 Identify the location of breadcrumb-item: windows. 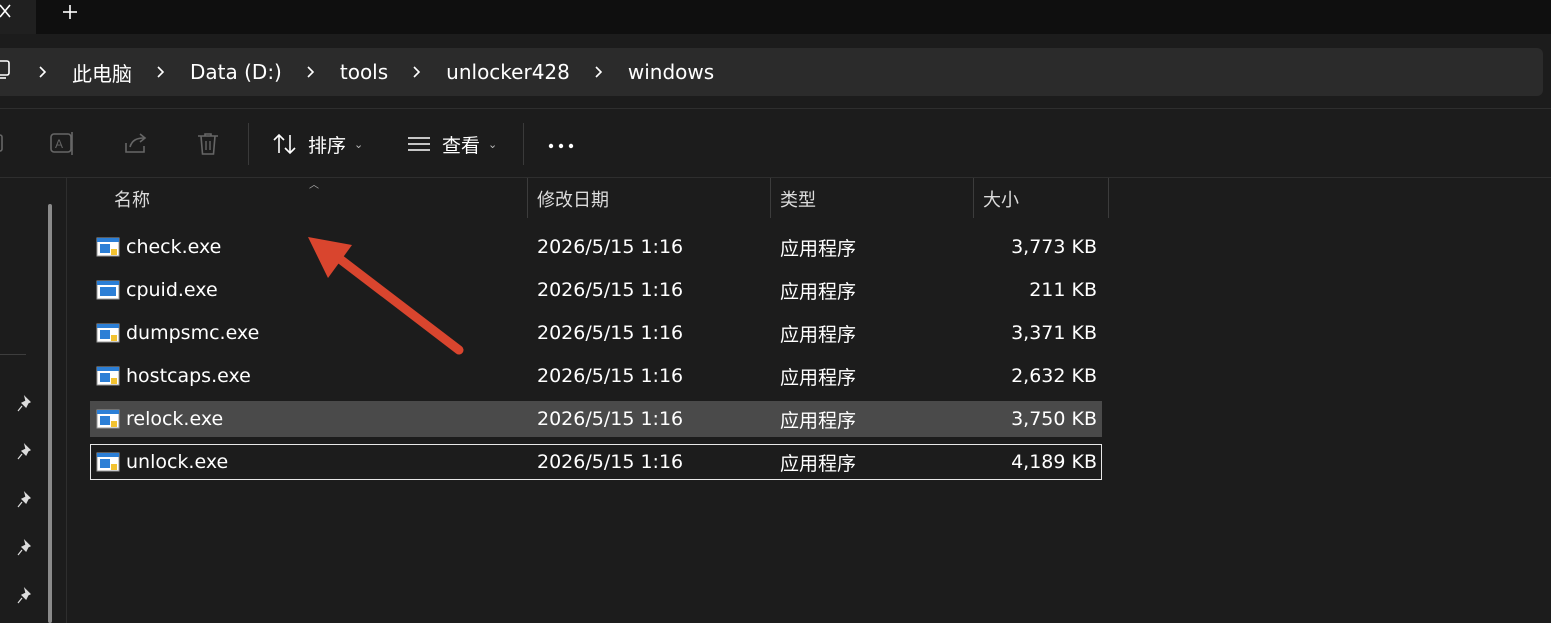
(671, 72).